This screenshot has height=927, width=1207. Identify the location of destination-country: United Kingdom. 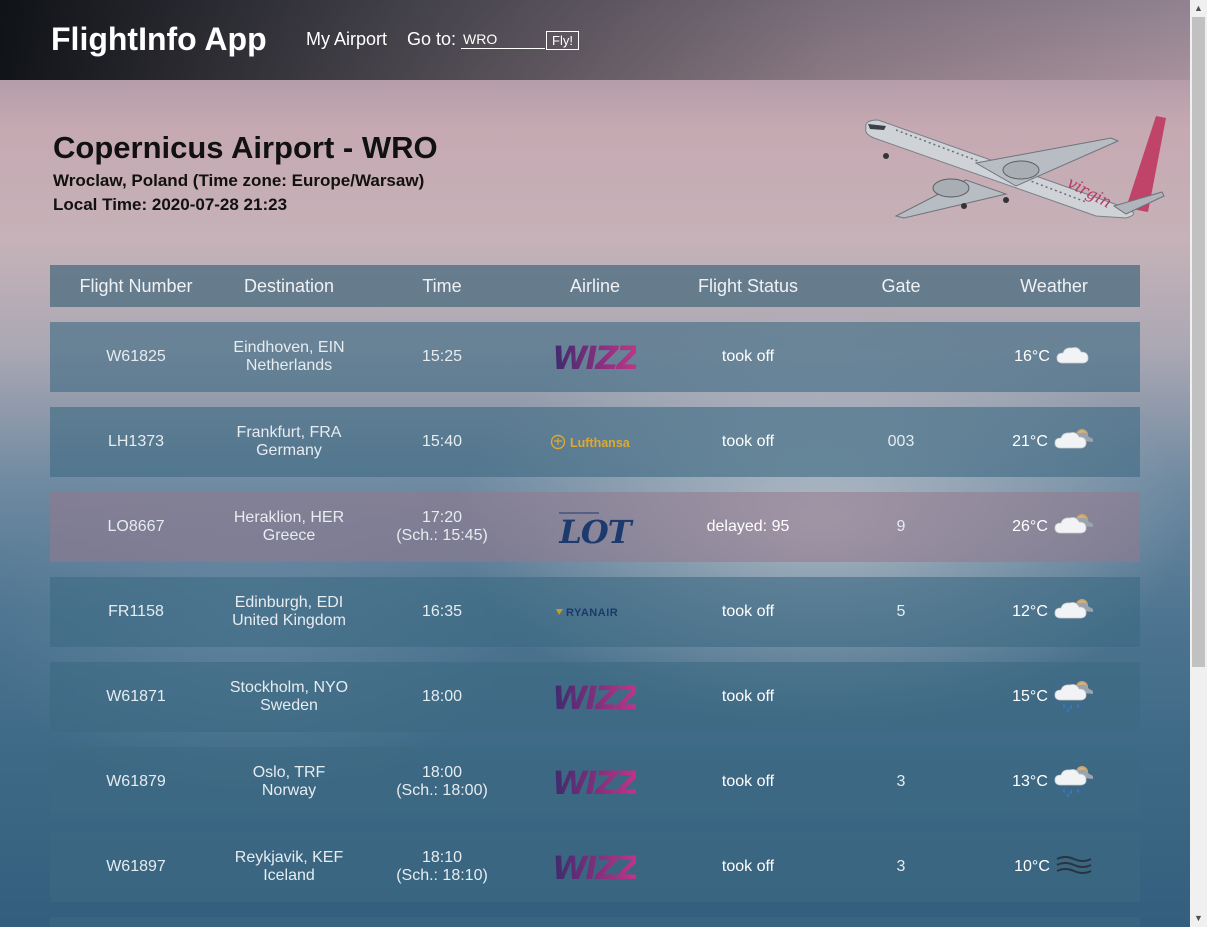
(289, 620).